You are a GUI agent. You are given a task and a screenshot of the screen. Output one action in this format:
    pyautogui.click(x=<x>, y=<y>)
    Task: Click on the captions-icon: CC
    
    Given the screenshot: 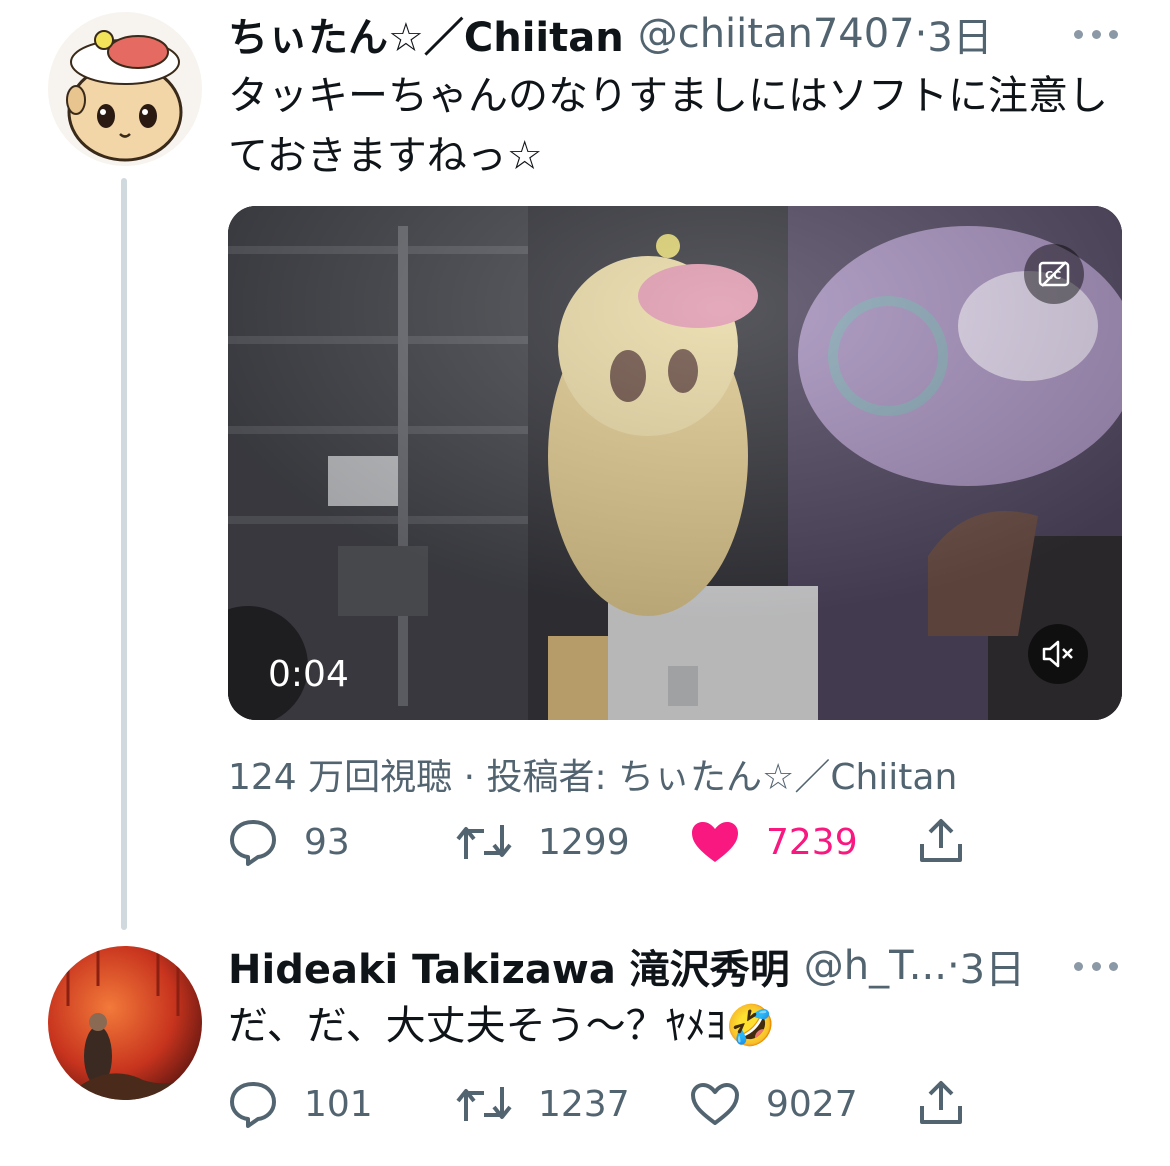 What is the action you would take?
    pyautogui.click(x=1054, y=274)
    